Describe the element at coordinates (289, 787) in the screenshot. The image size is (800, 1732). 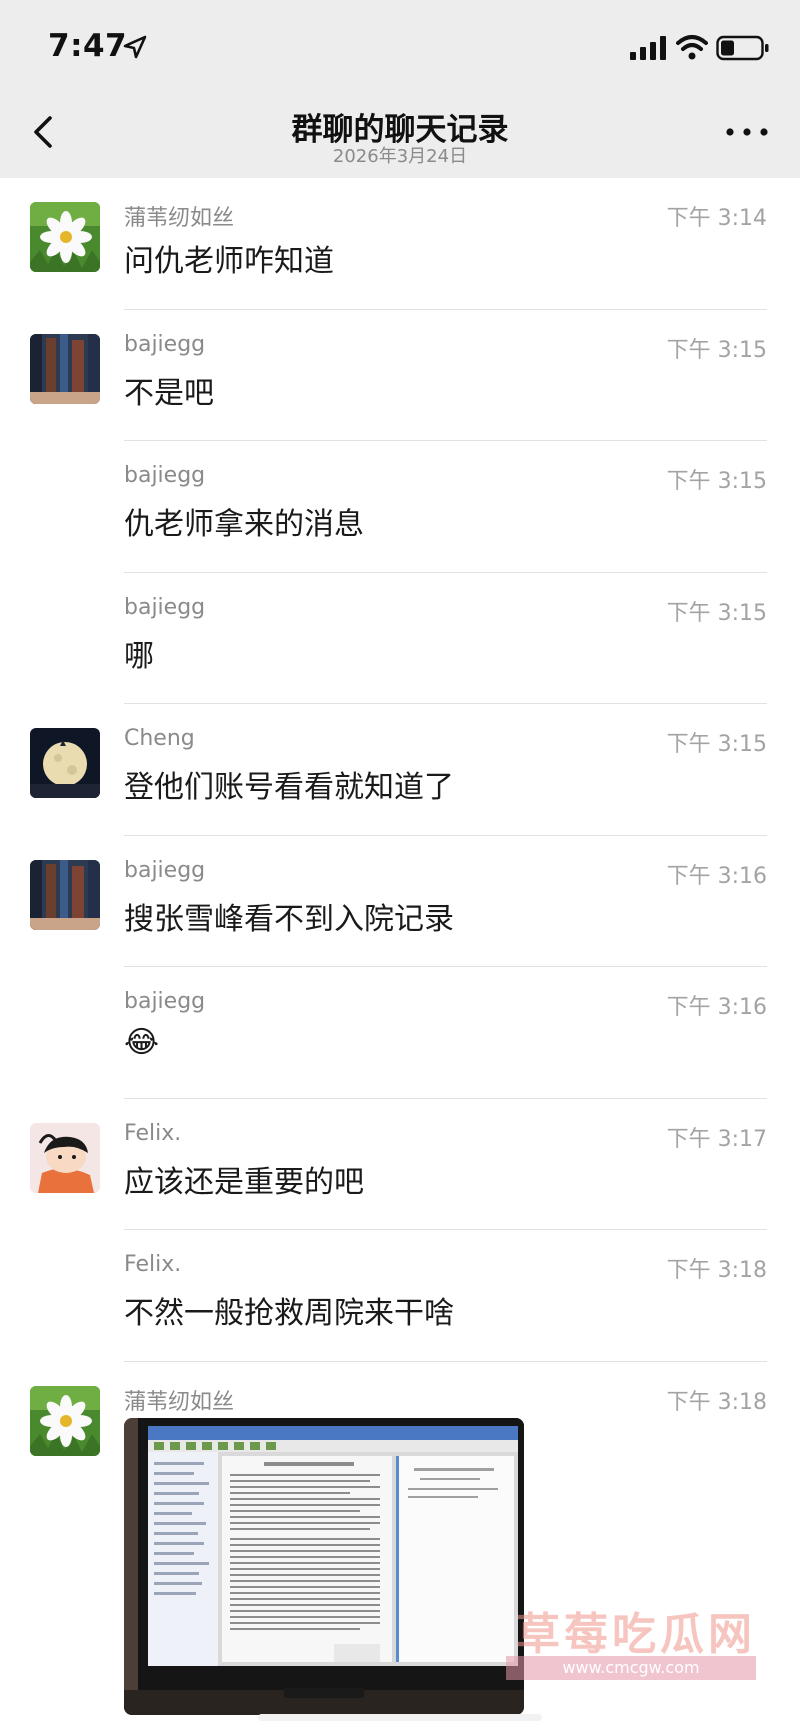
I see `message-text: 登他们账号看看就知道了` at that location.